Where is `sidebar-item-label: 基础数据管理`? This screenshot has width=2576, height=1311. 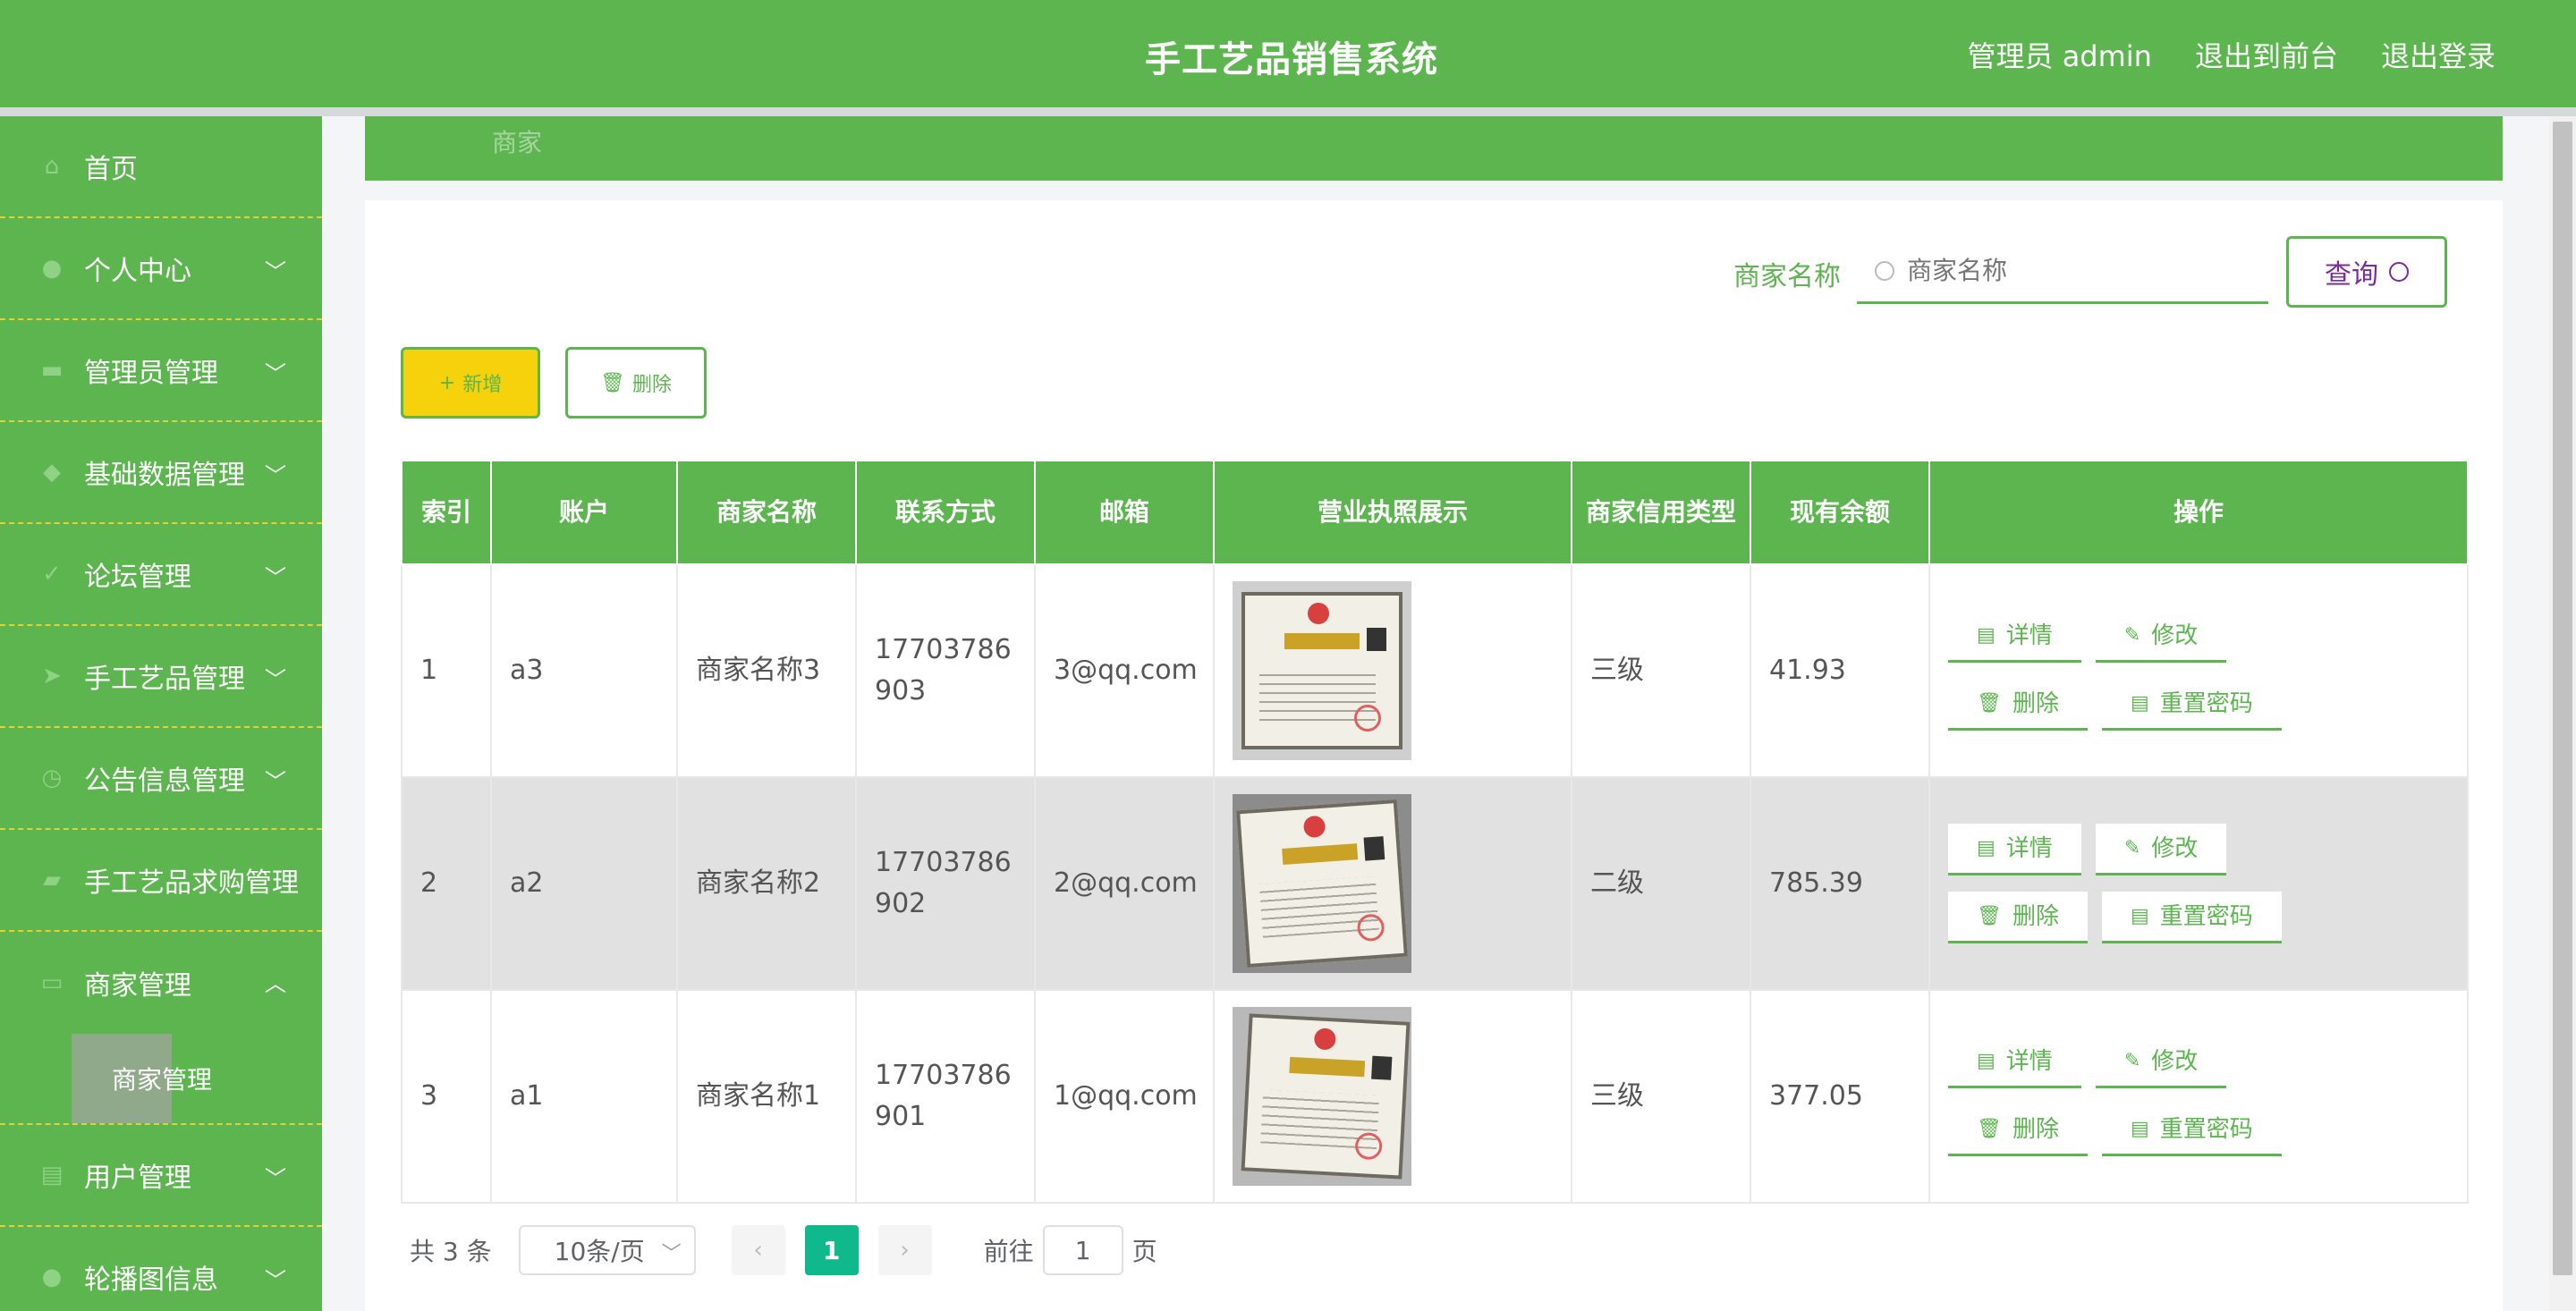
sidebar-item-label: 基础数据管理 is located at coordinates (164, 476).